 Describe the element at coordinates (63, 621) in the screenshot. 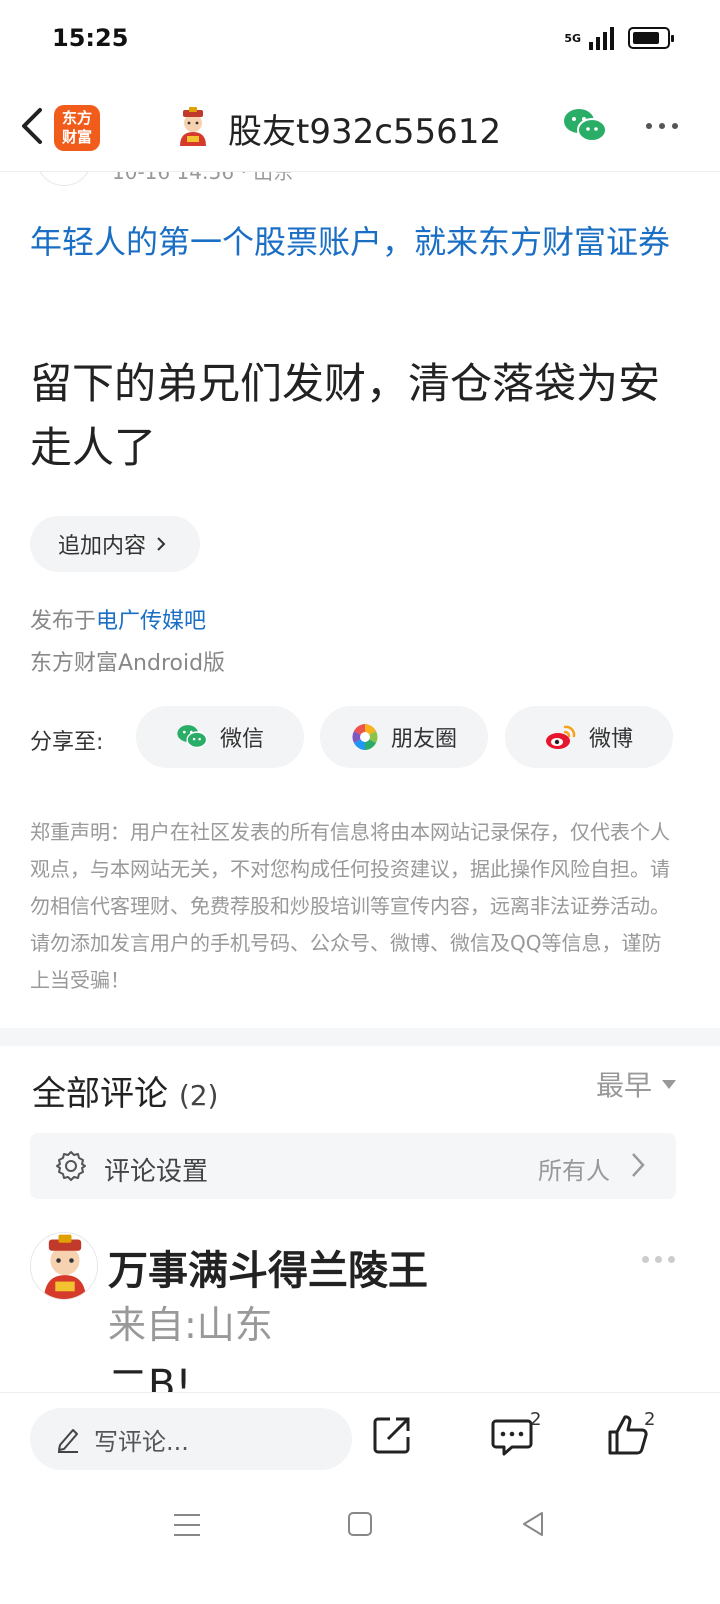

I see `published-prefix: 发布于` at that location.